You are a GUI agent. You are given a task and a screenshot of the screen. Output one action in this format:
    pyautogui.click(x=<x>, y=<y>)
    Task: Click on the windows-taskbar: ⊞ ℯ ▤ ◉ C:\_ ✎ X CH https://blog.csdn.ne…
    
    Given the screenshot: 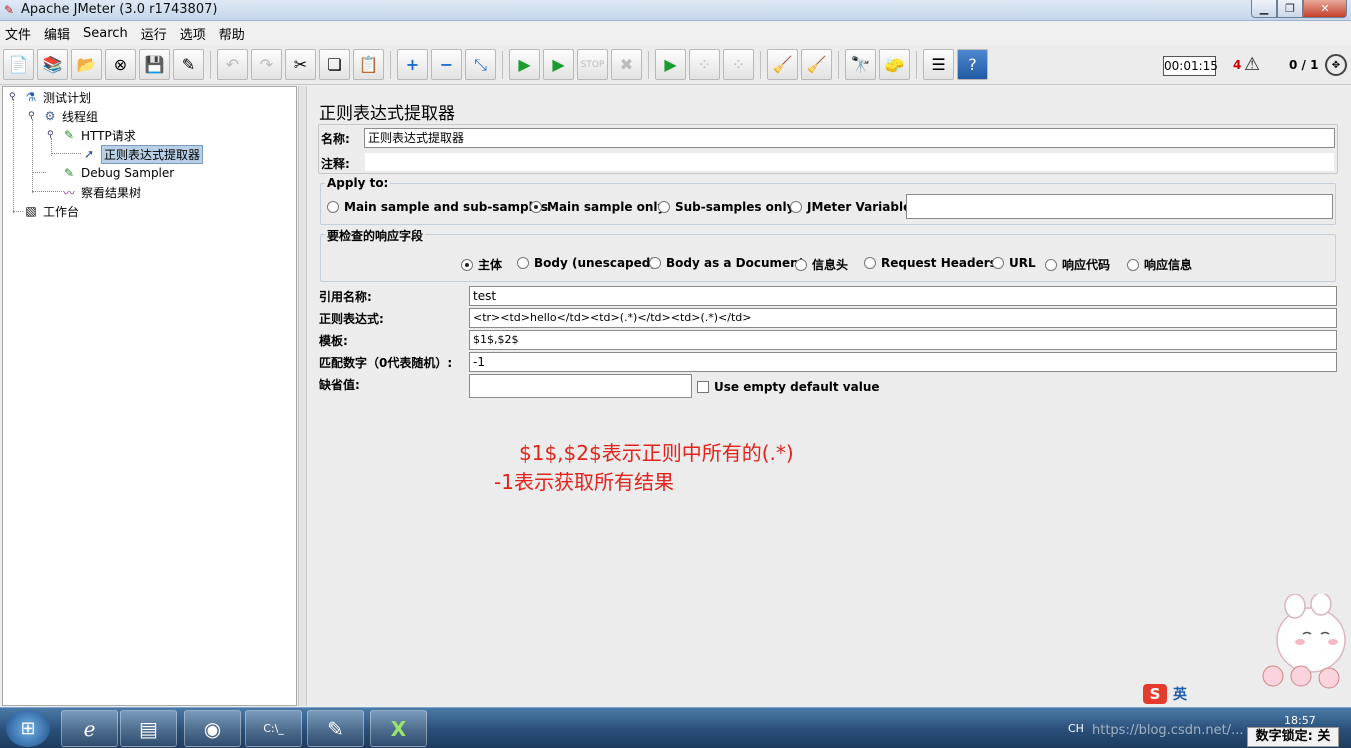 What is the action you would take?
    pyautogui.click(x=675, y=727)
    